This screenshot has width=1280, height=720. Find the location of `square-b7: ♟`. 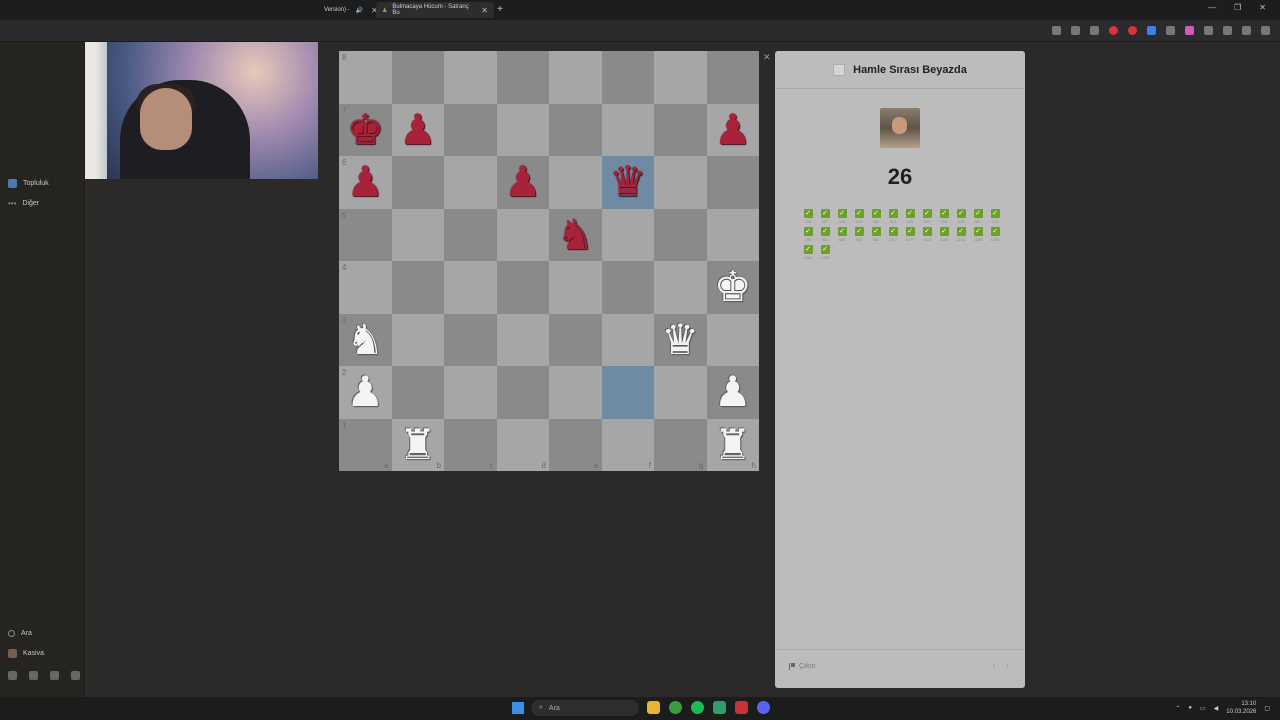

square-b7: ♟ is located at coordinates (417, 129).